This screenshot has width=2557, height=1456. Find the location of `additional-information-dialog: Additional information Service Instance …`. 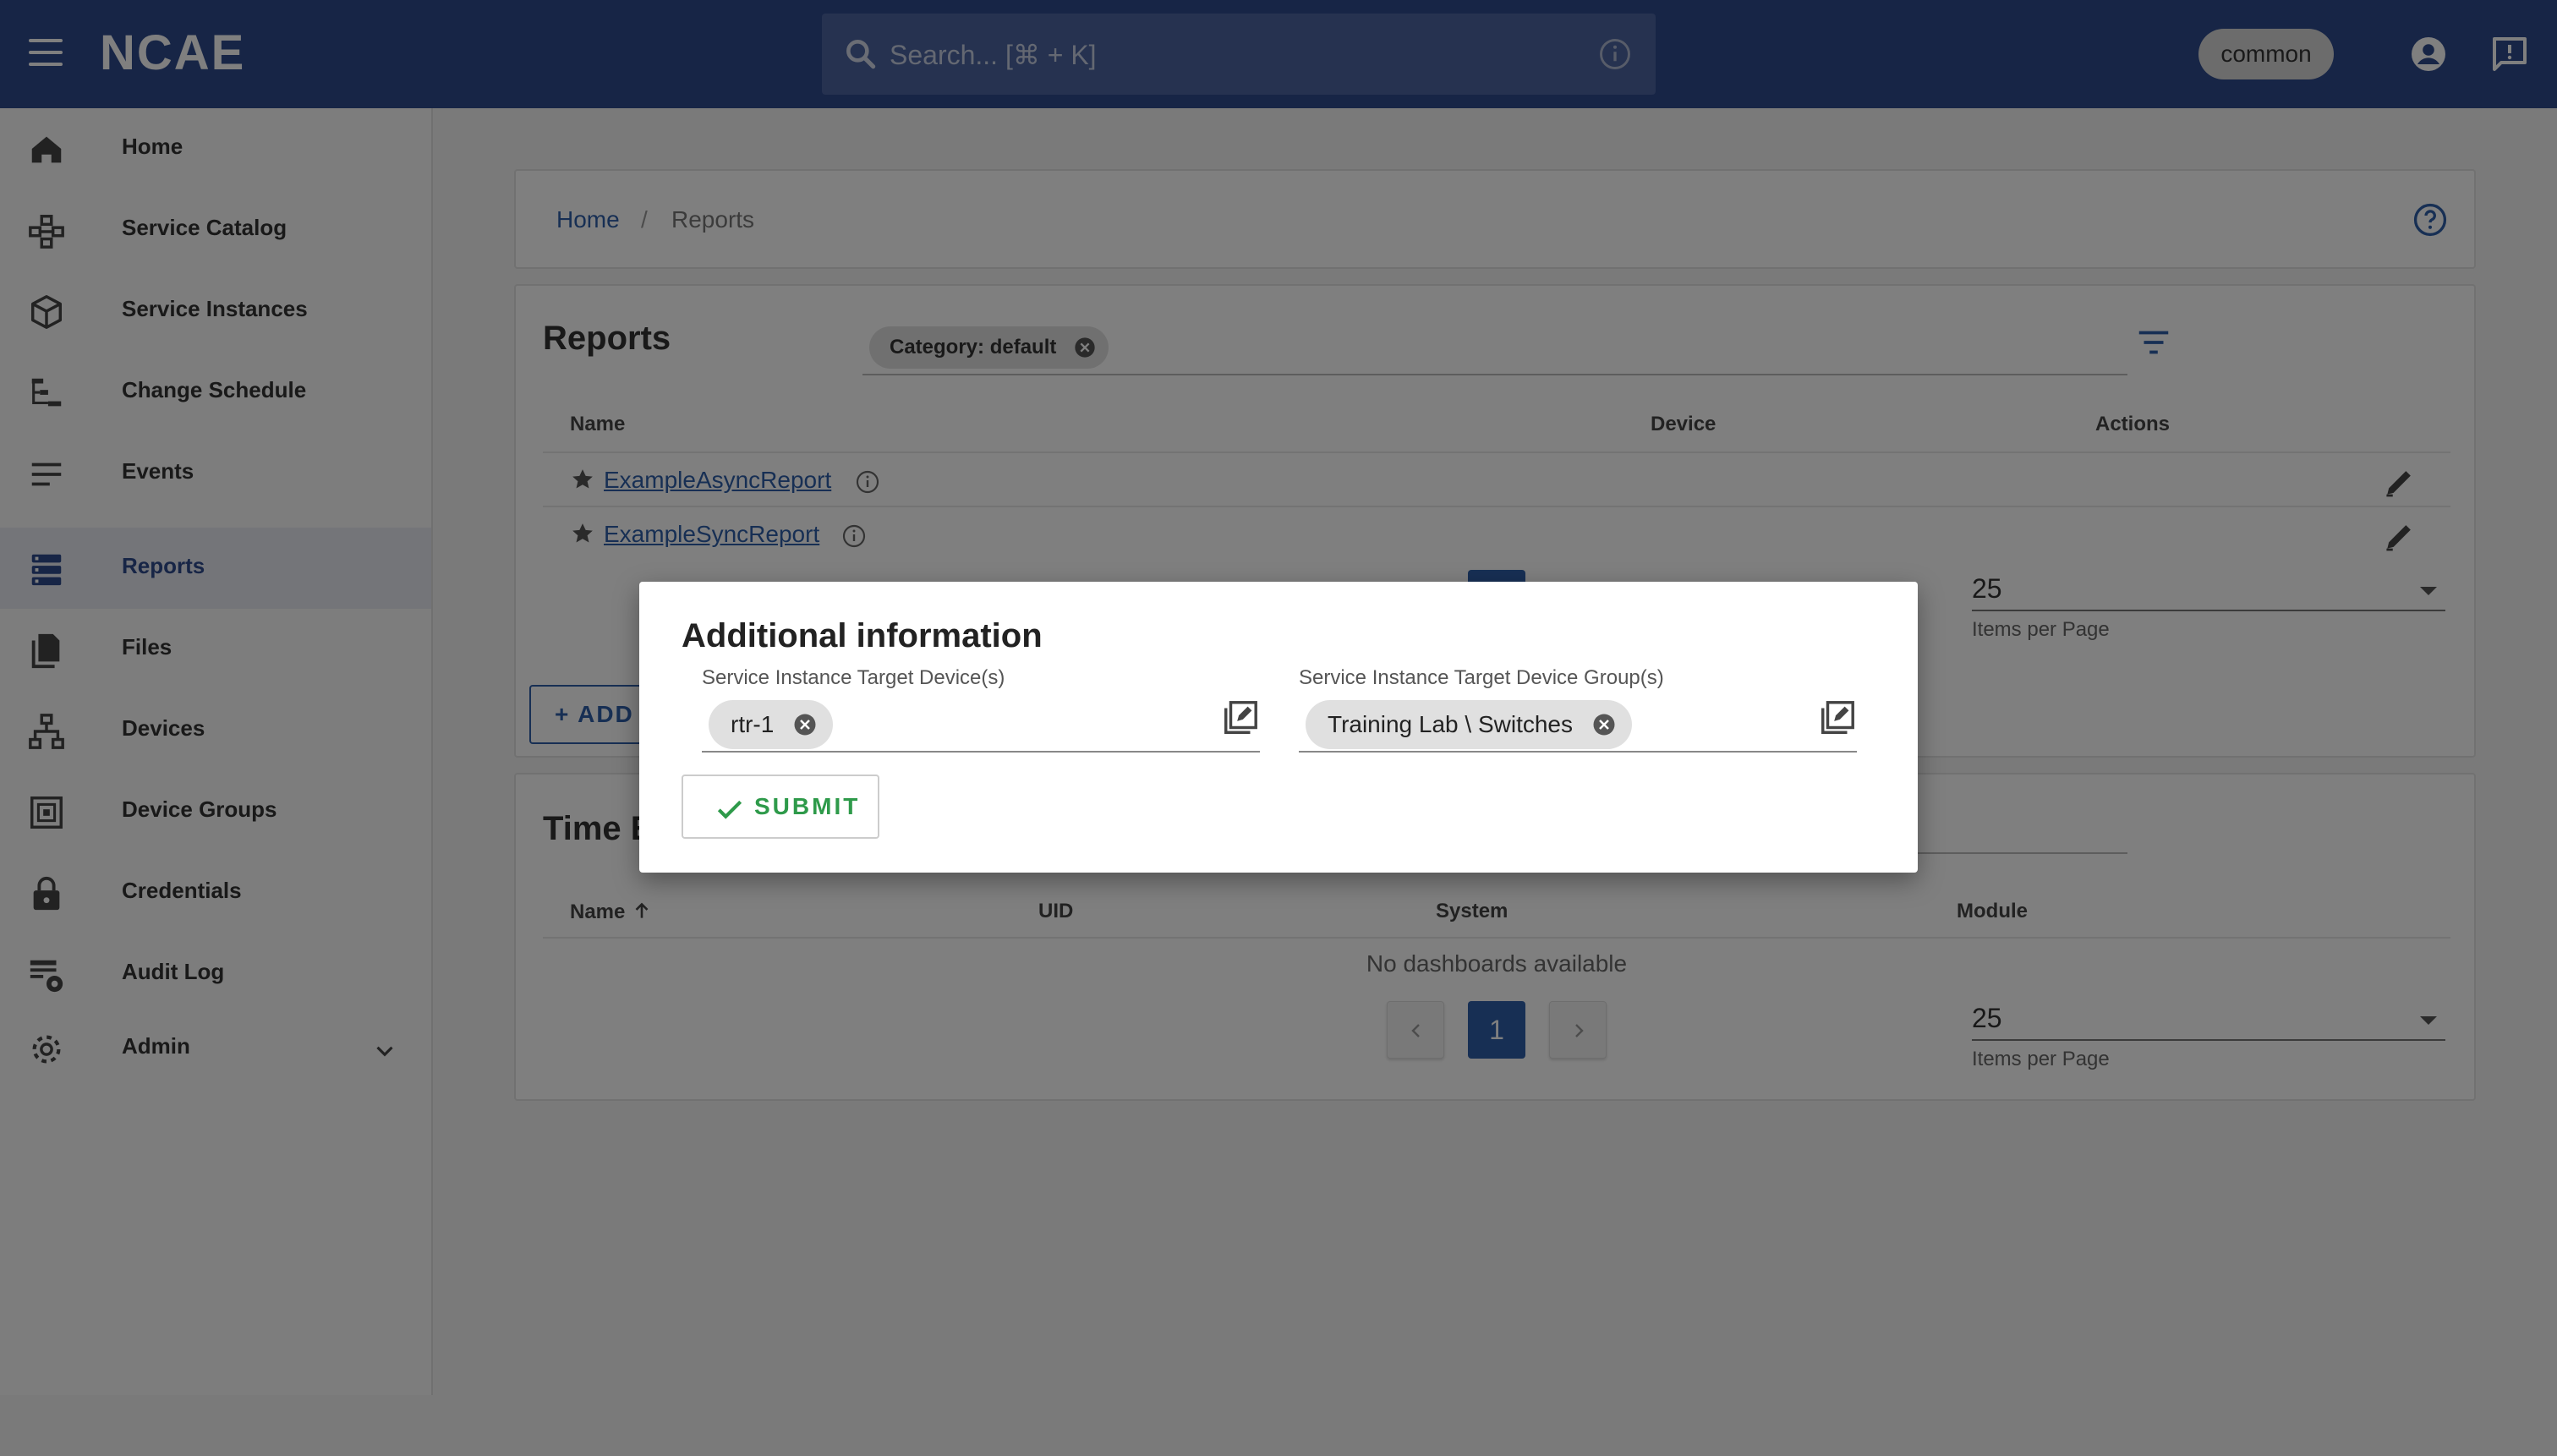

additional-information-dialog: Additional information Service Instance … is located at coordinates (1278, 727).